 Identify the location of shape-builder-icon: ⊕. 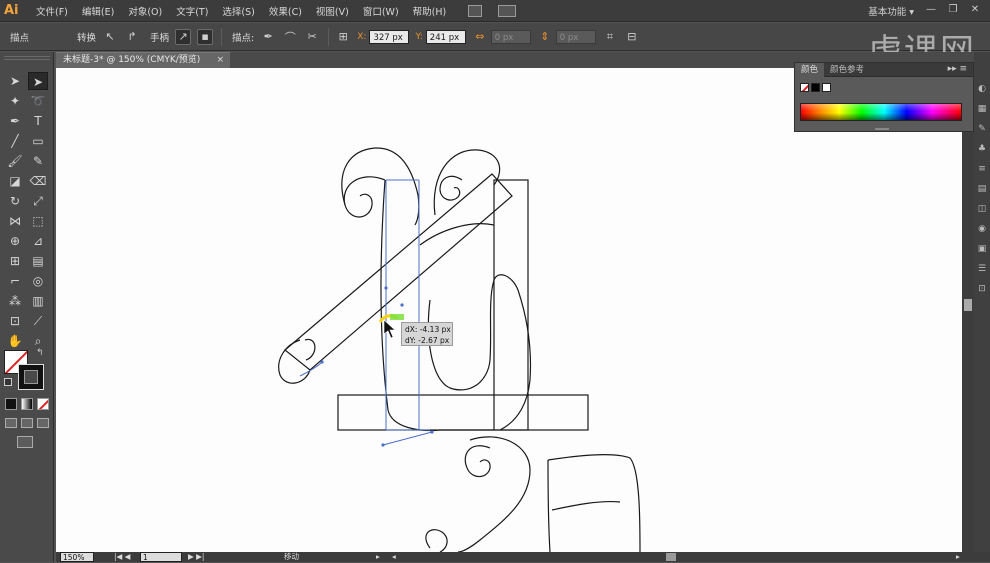
(15, 241).